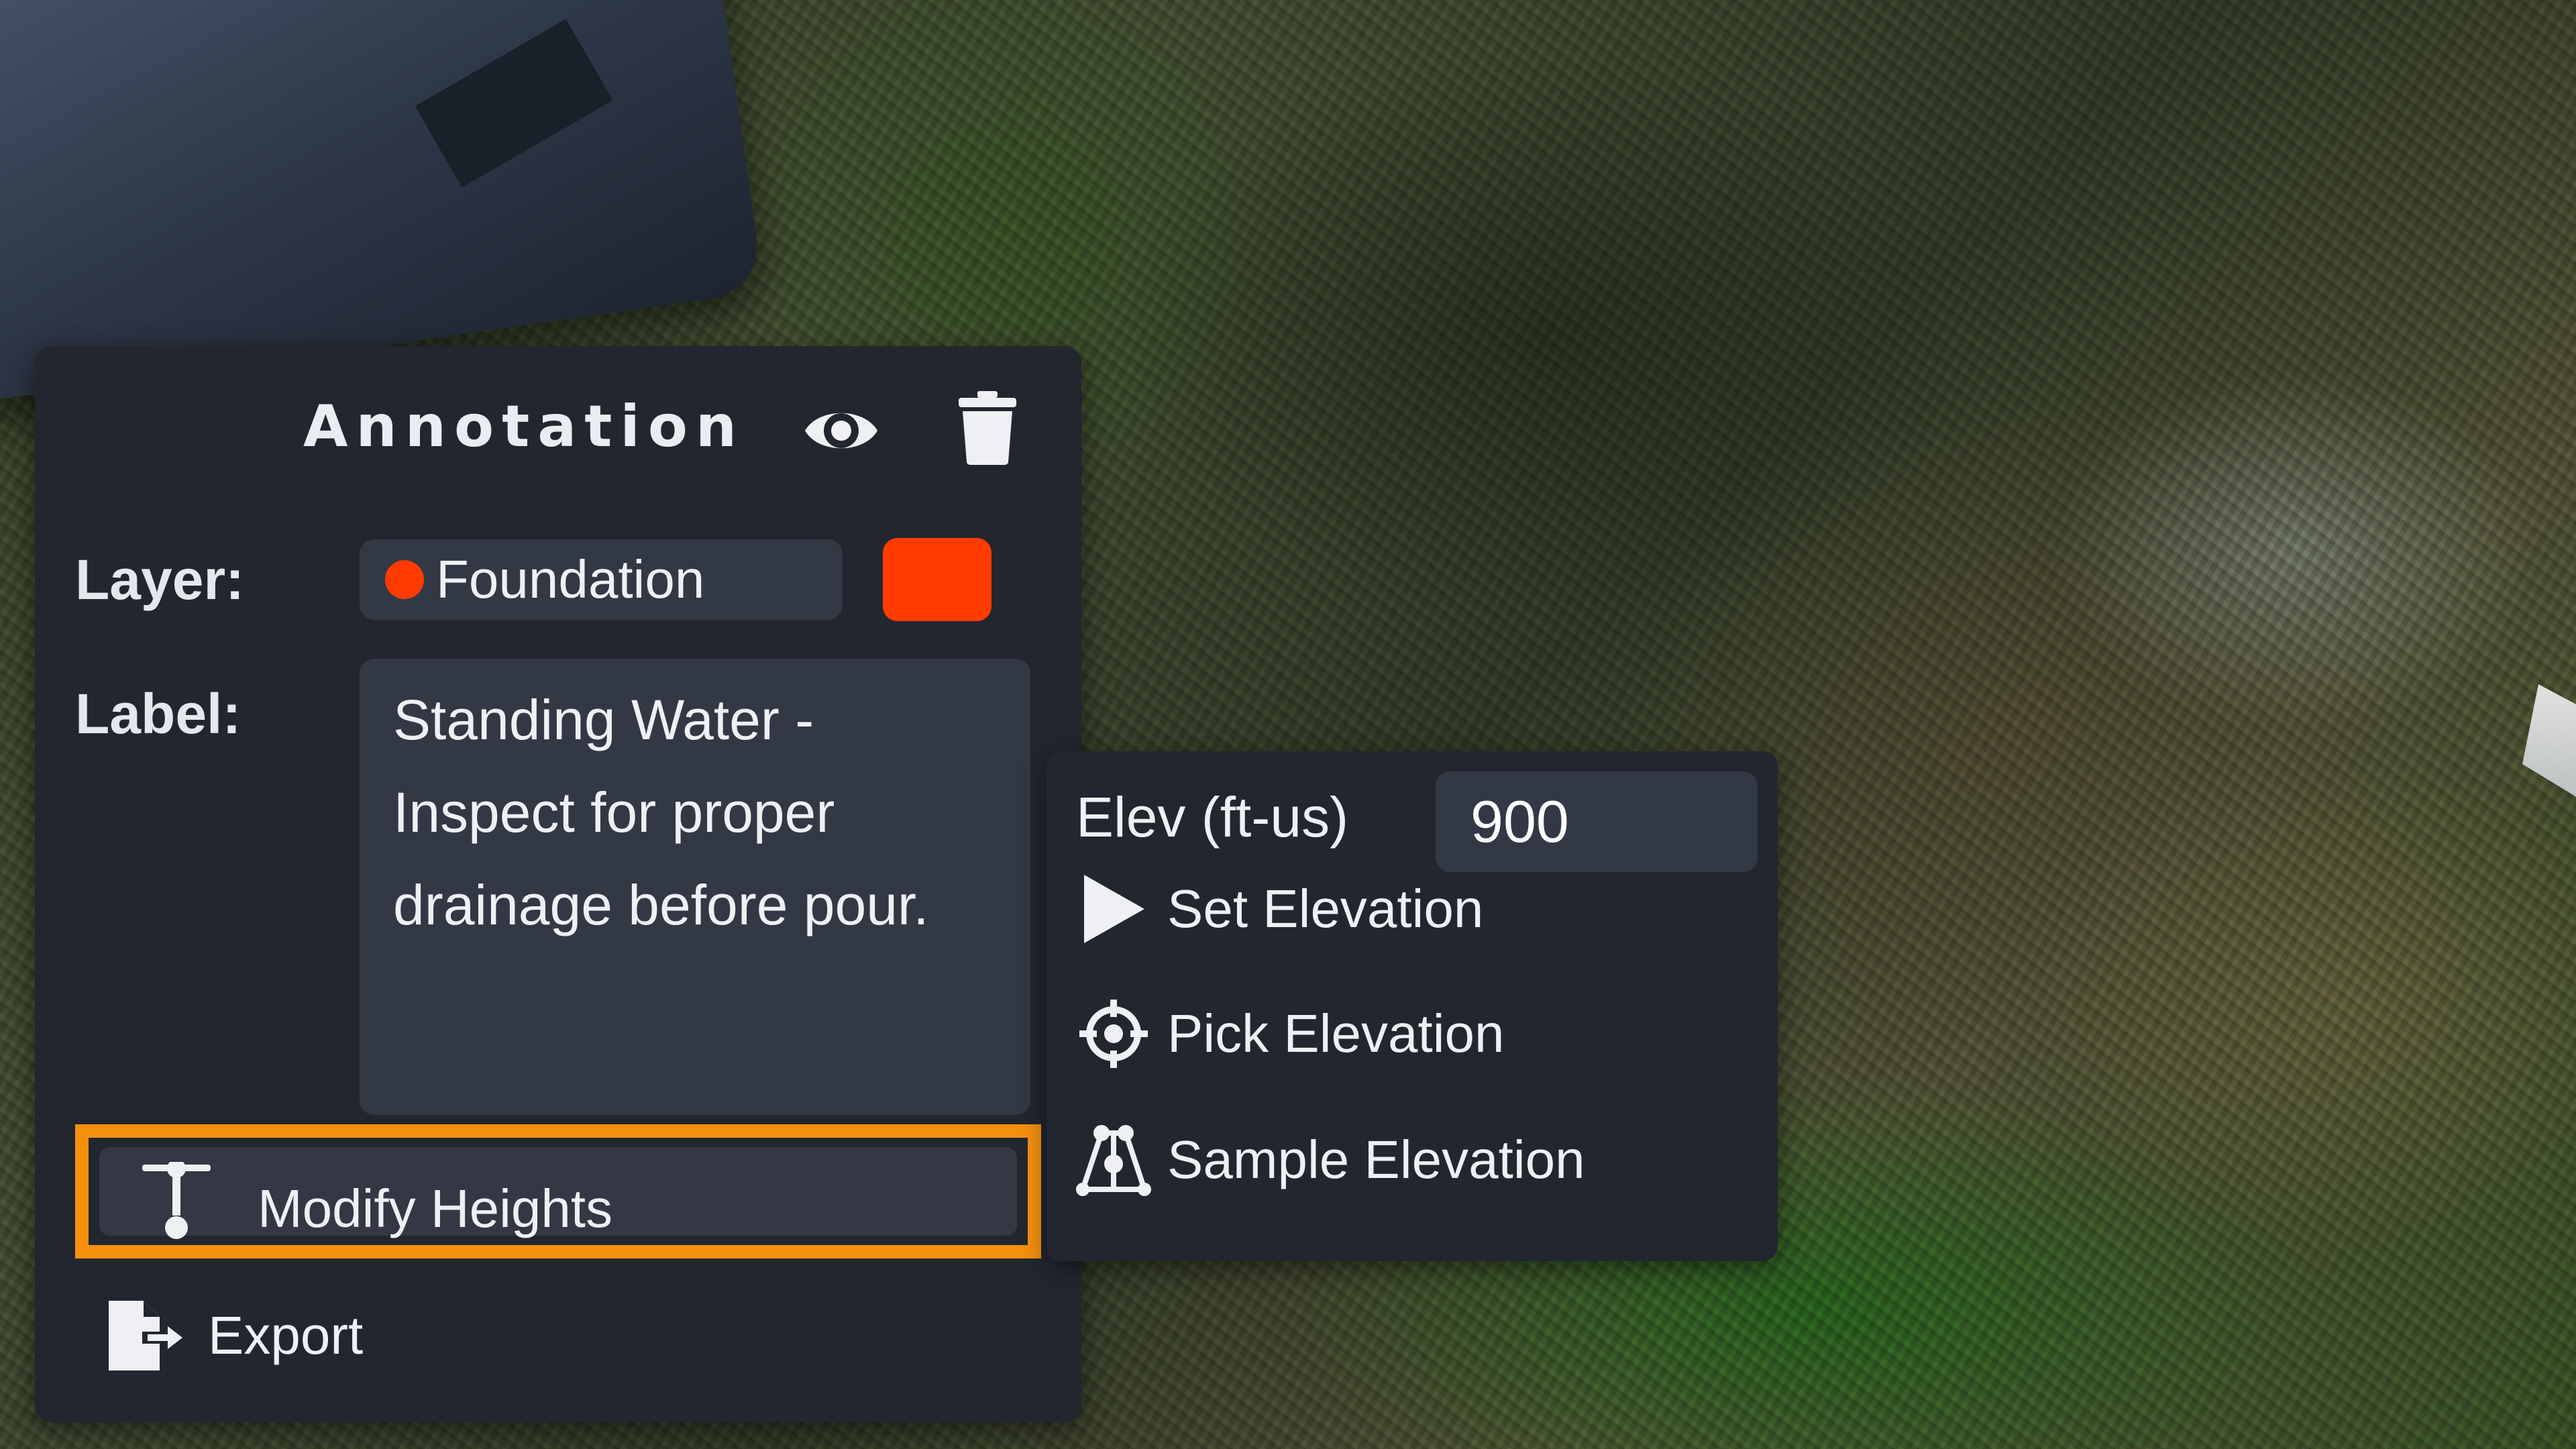 The image size is (2576, 1449). I want to click on panel-title: Annotation, so click(524, 426).